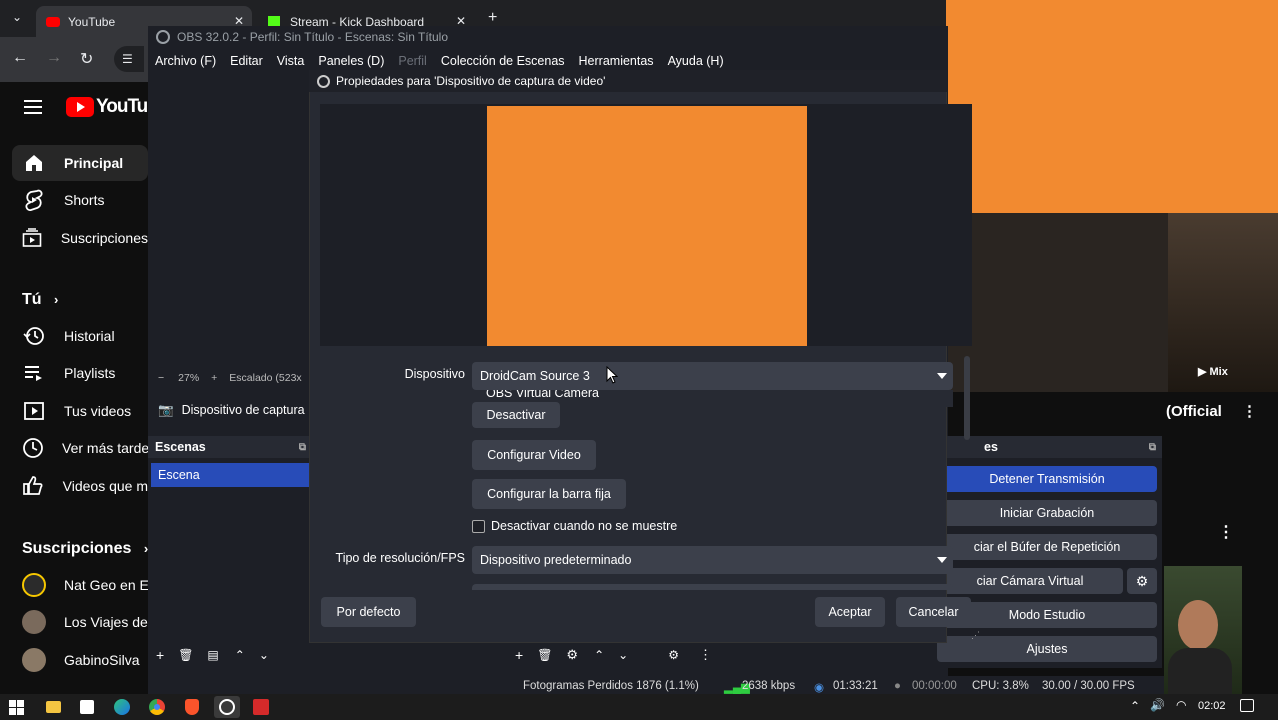 This screenshot has width=1278, height=720. What do you see at coordinates (86, 59) in the screenshot?
I see `reload-icon: ↻` at bounding box center [86, 59].